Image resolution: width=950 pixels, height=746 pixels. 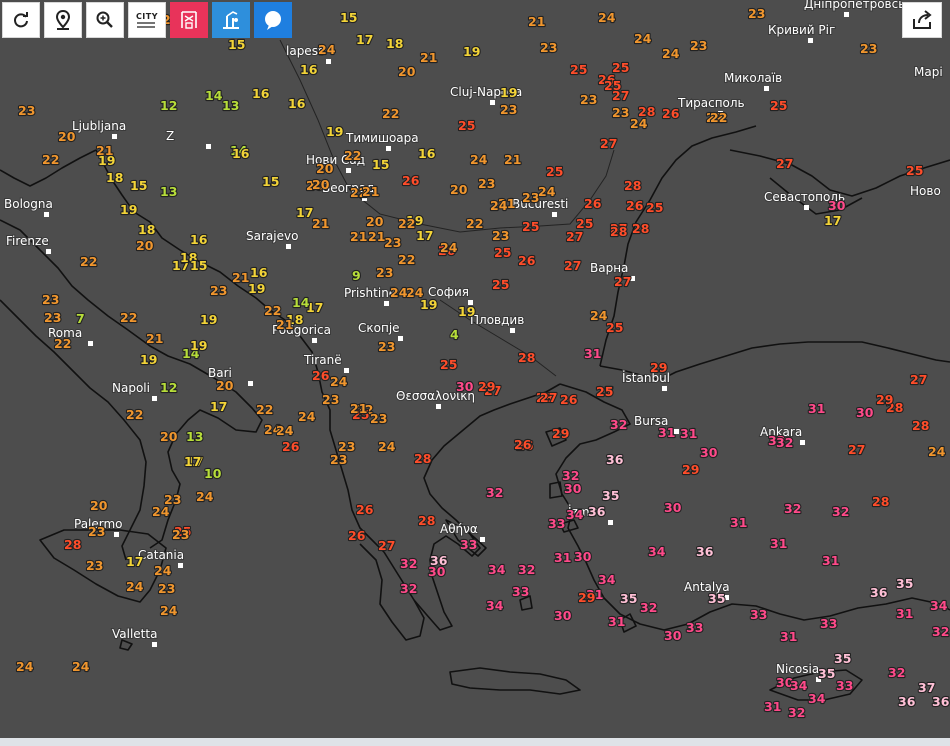 What do you see at coordinates (881, 501) in the screenshot?
I see `temperature-t185: 28` at bounding box center [881, 501].